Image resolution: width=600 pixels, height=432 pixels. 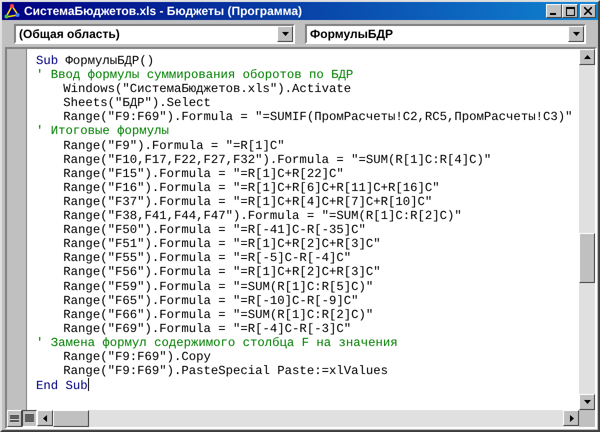 I want to click on arrow-down-icon, so click(x=587, y=402).